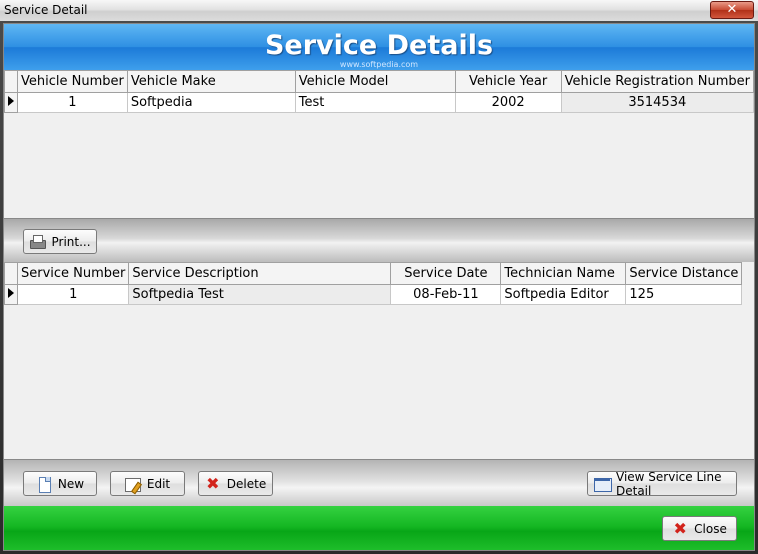 This screenshot has height=554, width=758. Describe the element at coordinates (563, 273) in the screenshot. I see `column-header-technician-name: Technician Name` at that location.